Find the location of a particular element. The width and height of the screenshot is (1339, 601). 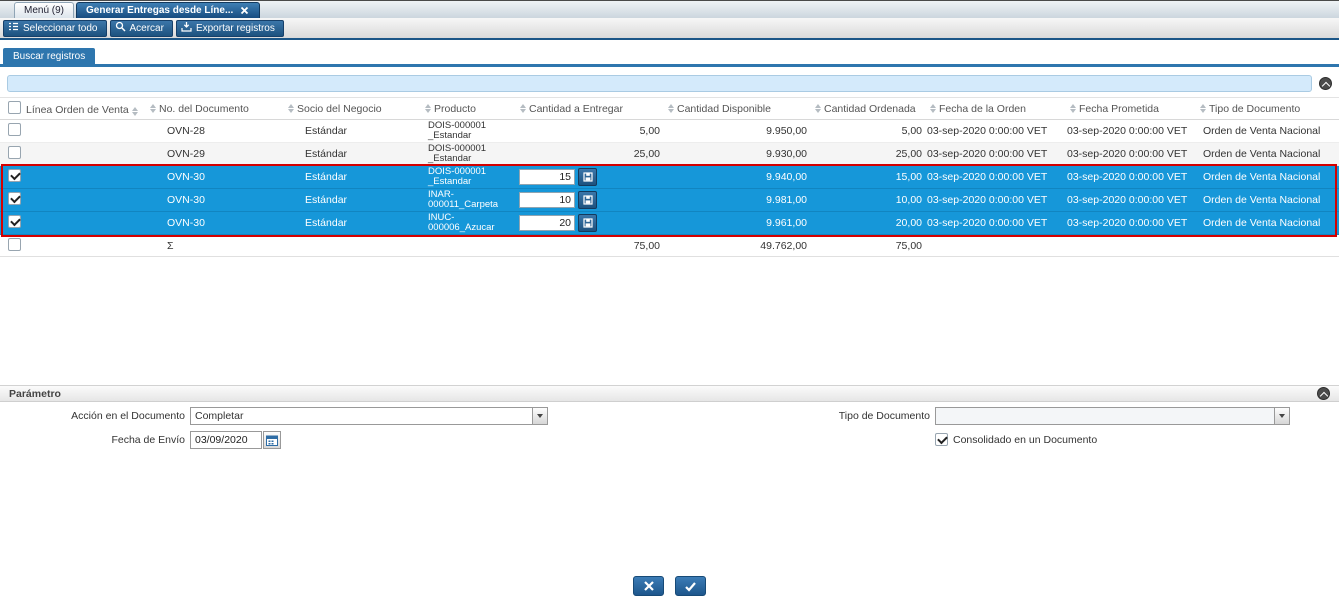

cancel-button is located at coordinates (648, 586).